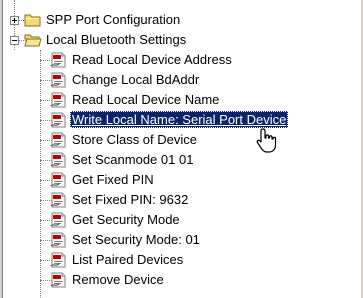  I want to click on tree-item: Set Security Mode: 01, so click(181, 240).